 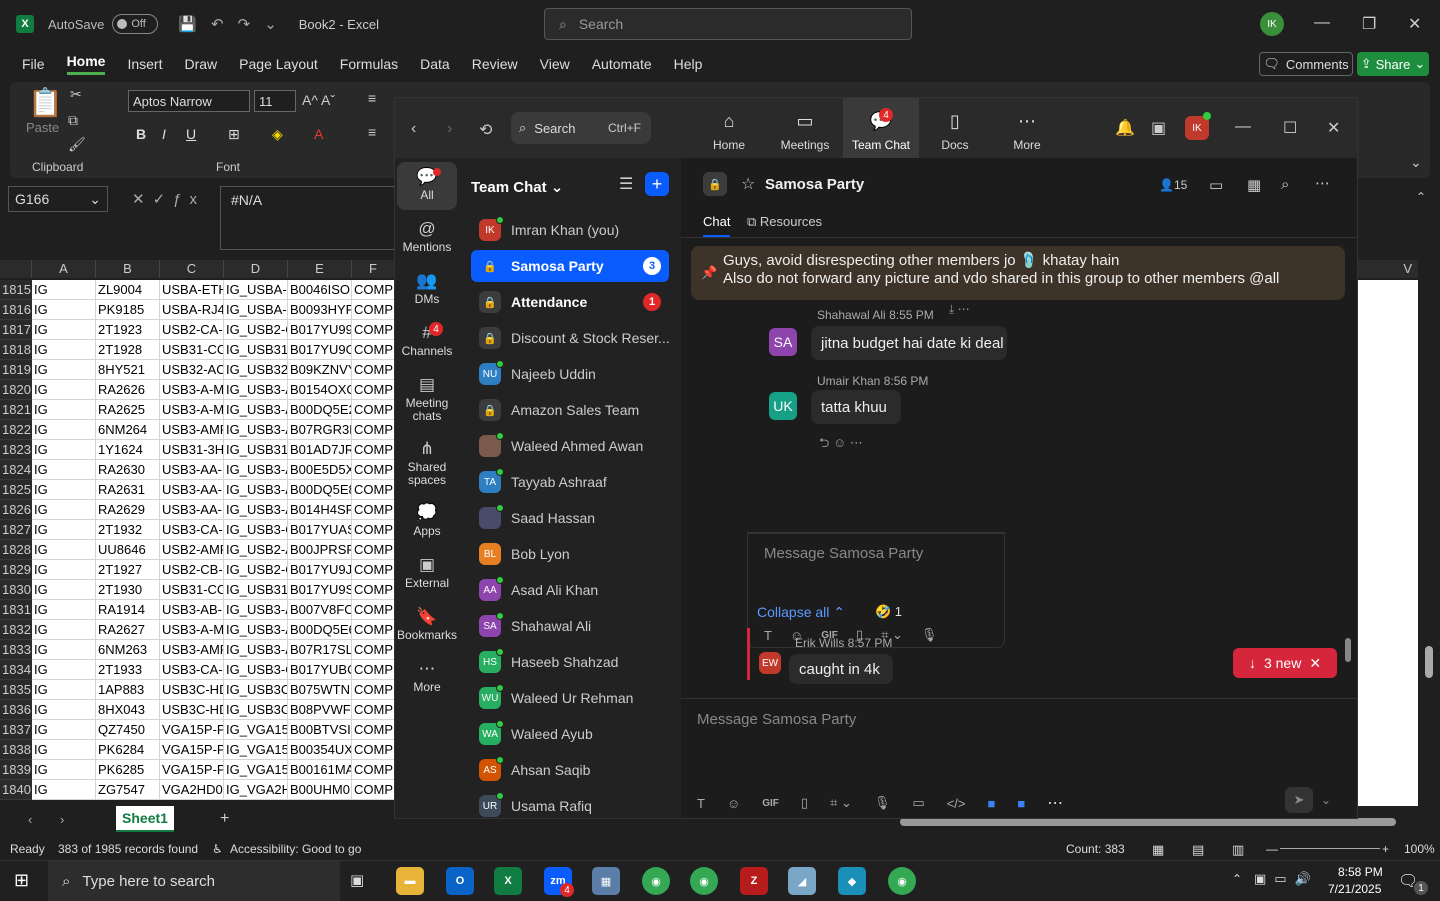 I want to click on column-header: E, so click(x=320, y=269).